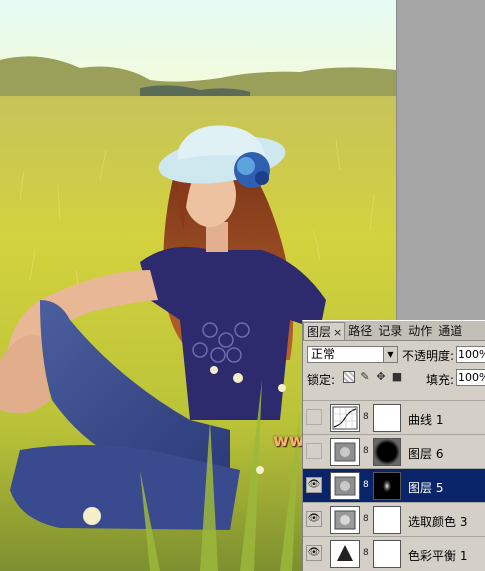 The image size is (485, 571). What do you see at coordinates (438, 556) in the screenshot?
I see `layer-name: 色彩平衡 1` at bounding box center [438, 556].